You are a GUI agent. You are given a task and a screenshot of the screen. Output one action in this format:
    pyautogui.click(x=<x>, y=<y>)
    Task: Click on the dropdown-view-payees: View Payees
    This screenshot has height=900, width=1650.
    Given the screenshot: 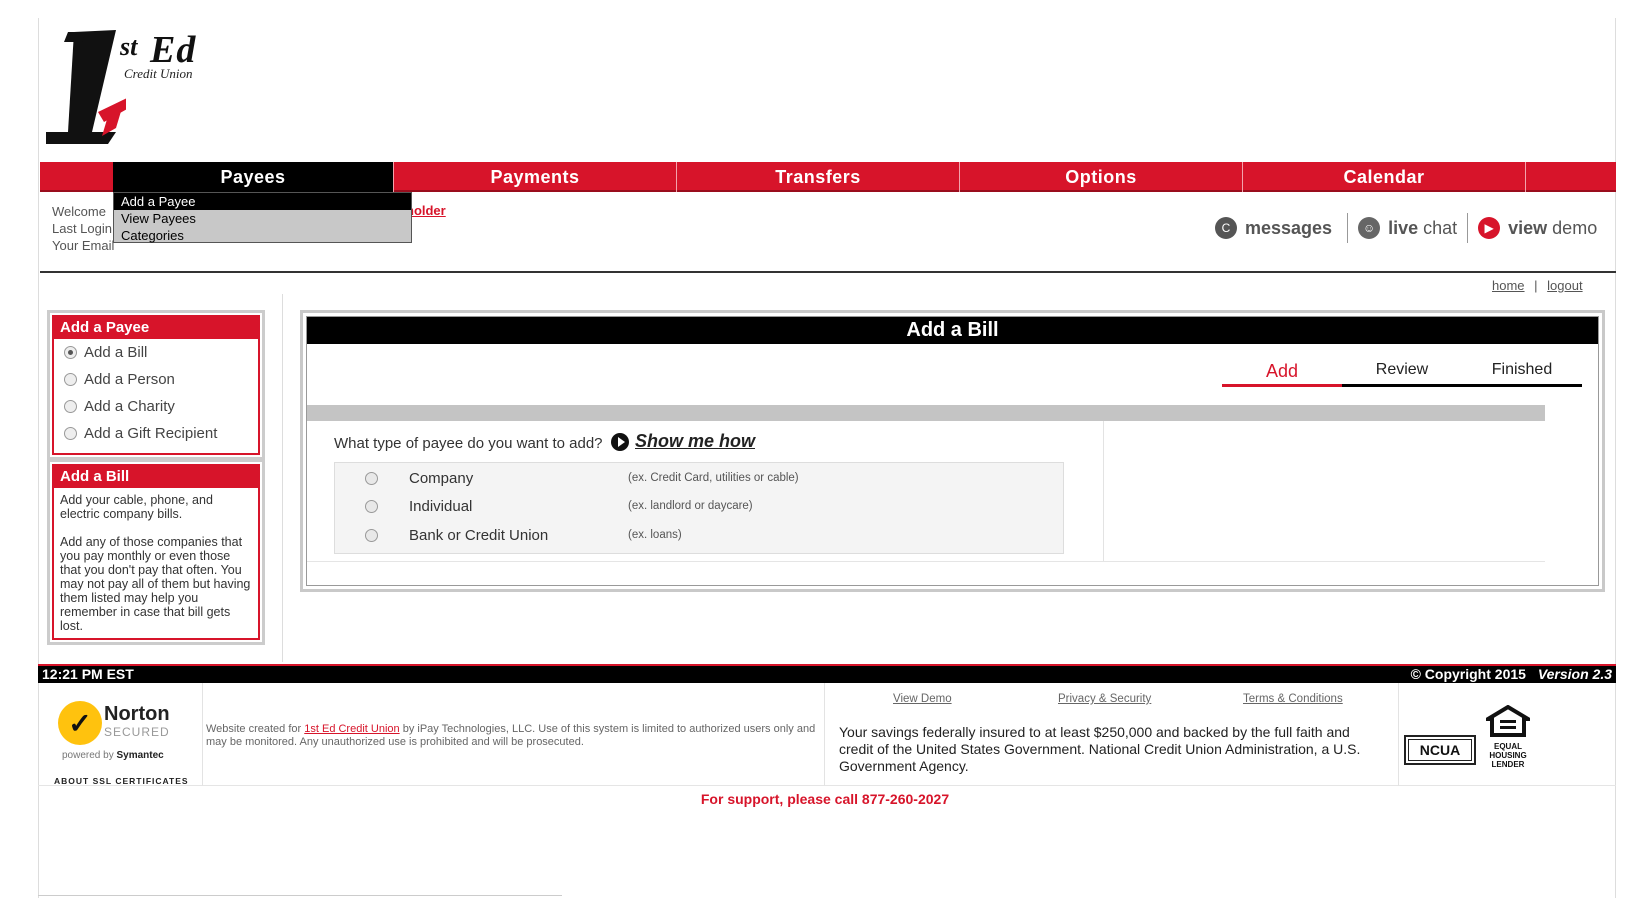 What is the action you would take?
    pyautogui.click(x=262, y=218)
    